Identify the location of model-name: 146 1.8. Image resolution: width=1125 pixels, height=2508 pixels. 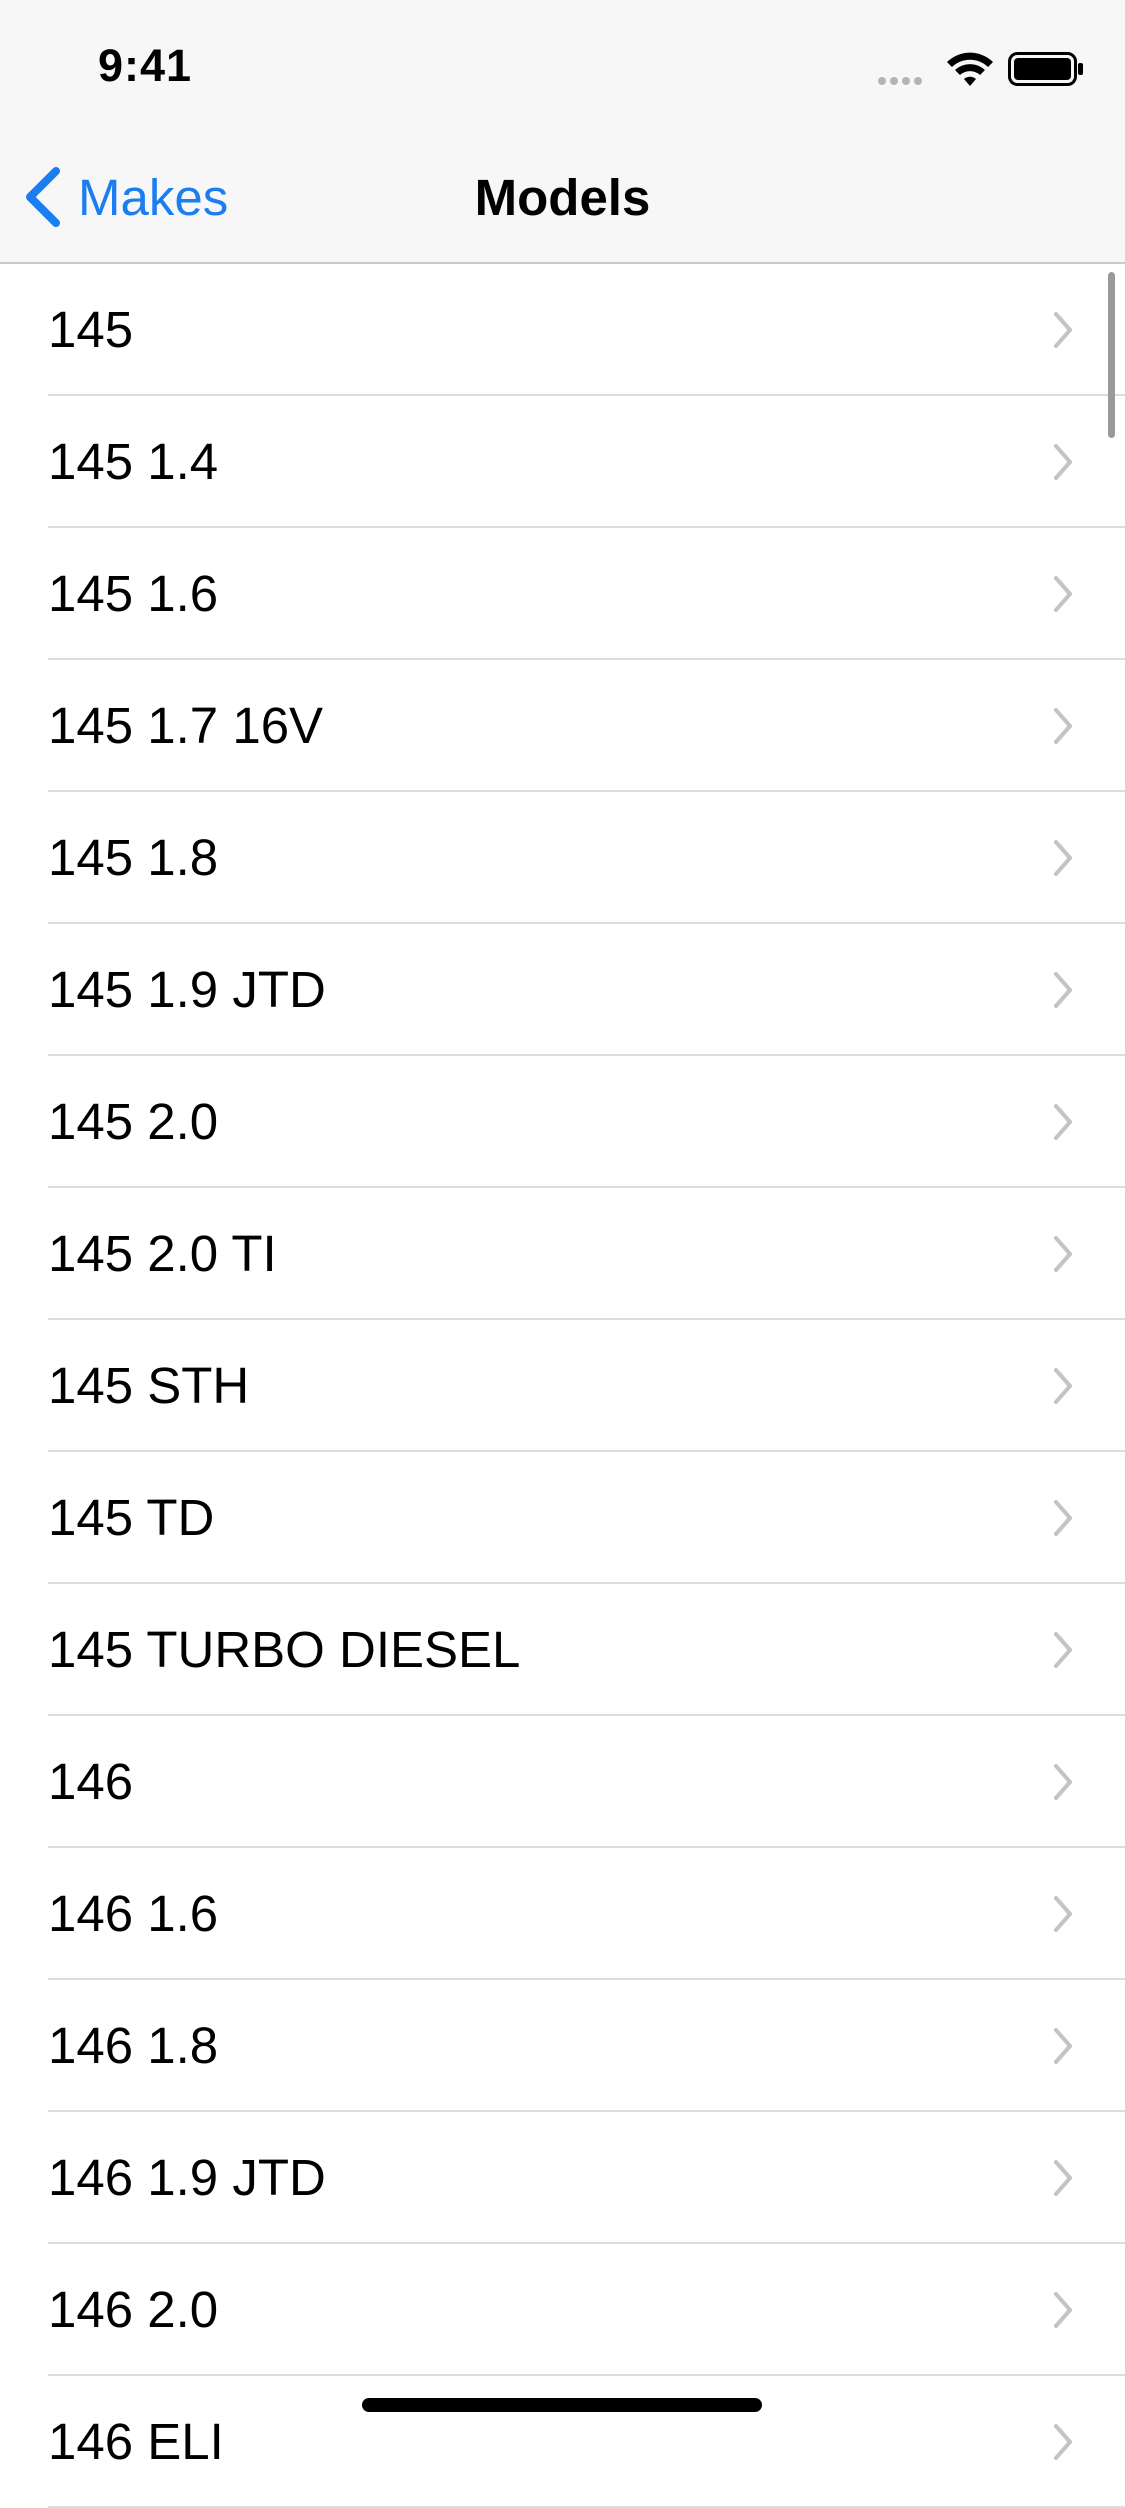
(133, 2045).